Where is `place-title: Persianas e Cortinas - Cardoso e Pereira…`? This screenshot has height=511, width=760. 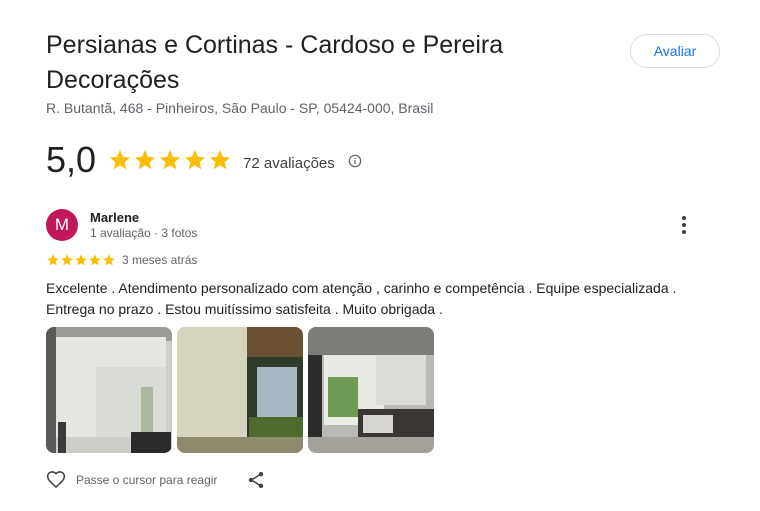 place-title: Persianas e Cortinas - Cardoso e Pereira… is located at coordinates (275, 62).